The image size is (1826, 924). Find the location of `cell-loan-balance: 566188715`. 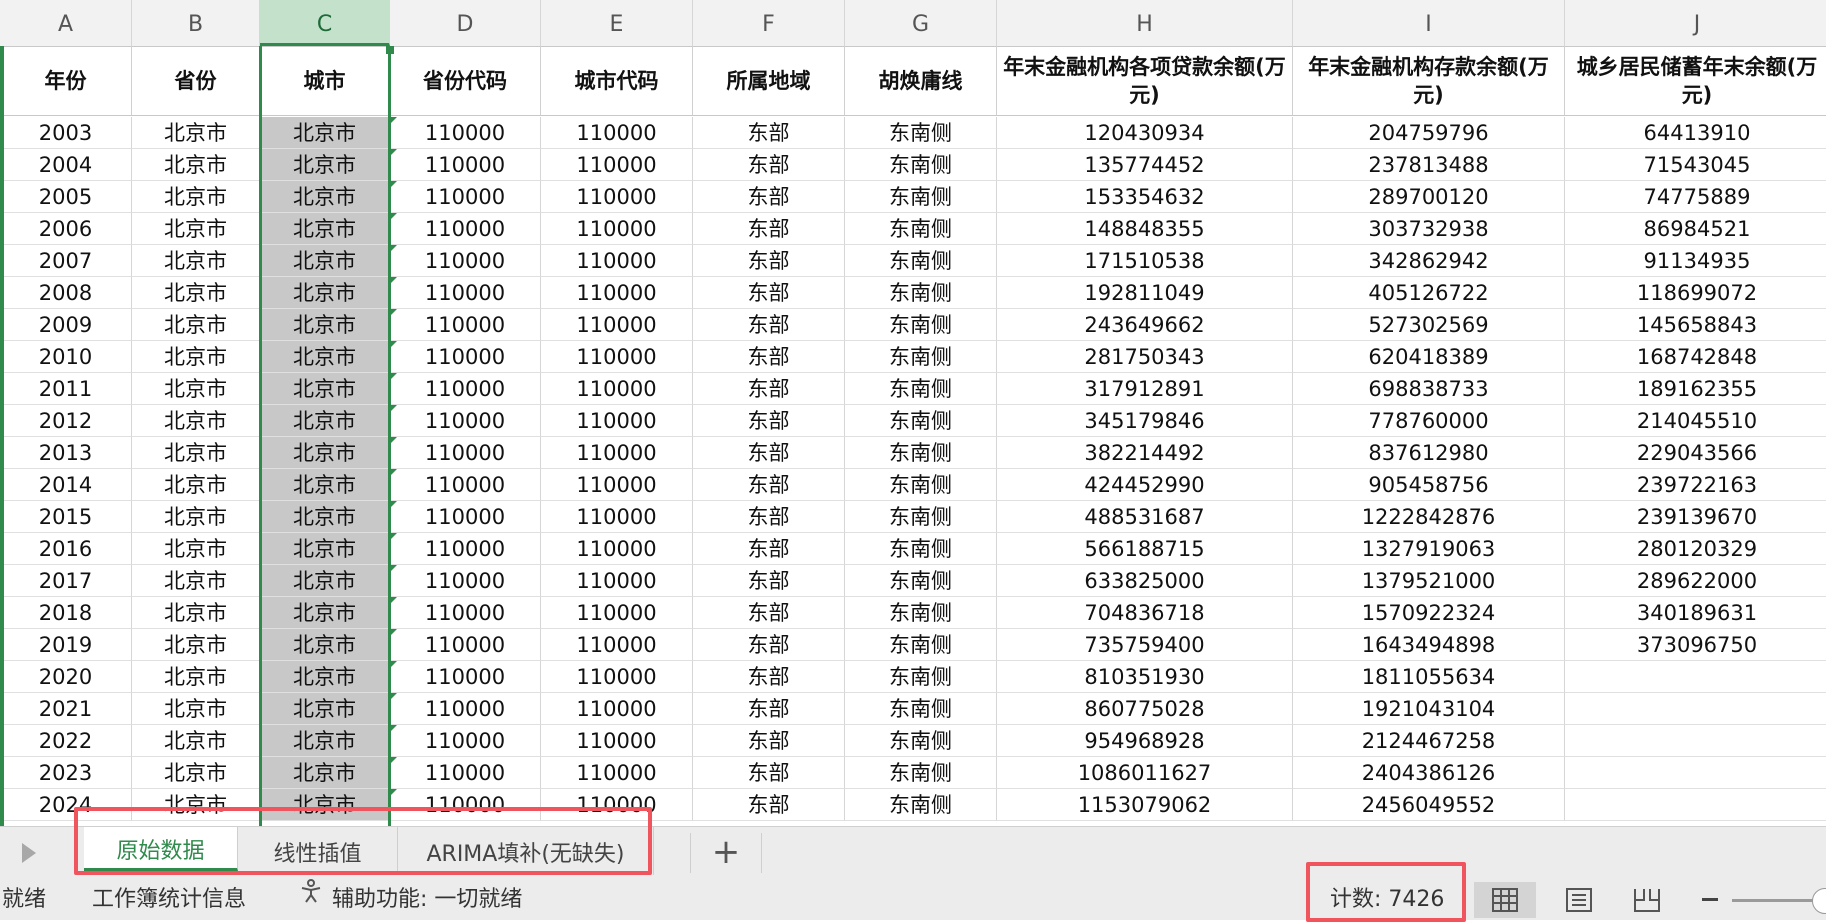

cell-loan-balance: 566188715 is located at coordinates (1145, 549).